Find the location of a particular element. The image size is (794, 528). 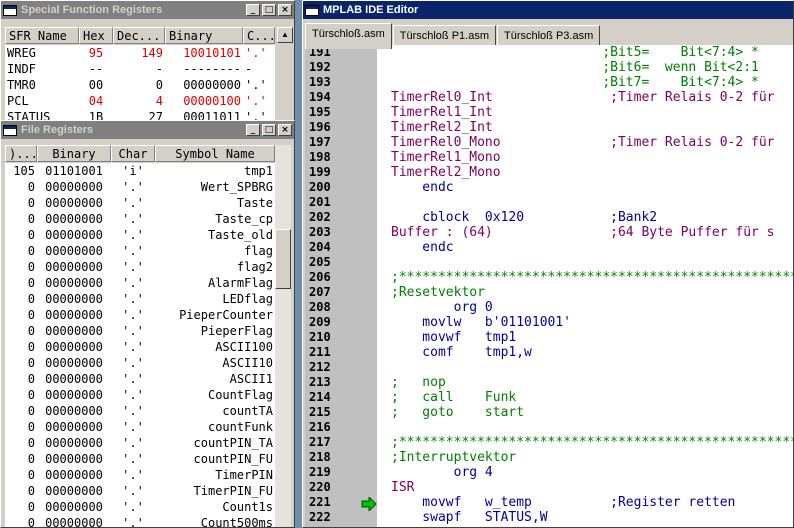

file-register-row: 0 00000000 '.' Count500ms is located at coordinates (140, 521).